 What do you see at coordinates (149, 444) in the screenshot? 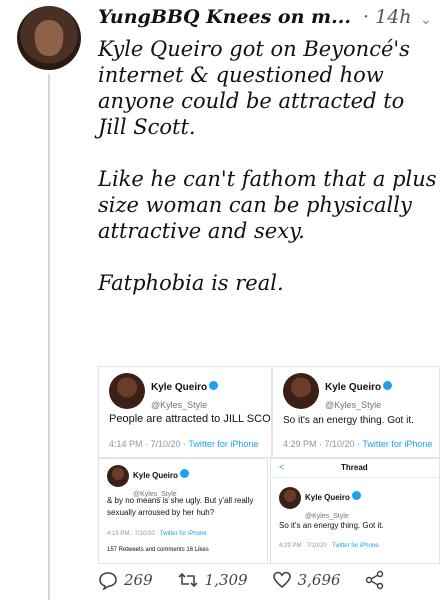
I see `screenshot-time: 4:14 PM · 7/10/20 ·` at bounding box center [149, 444].